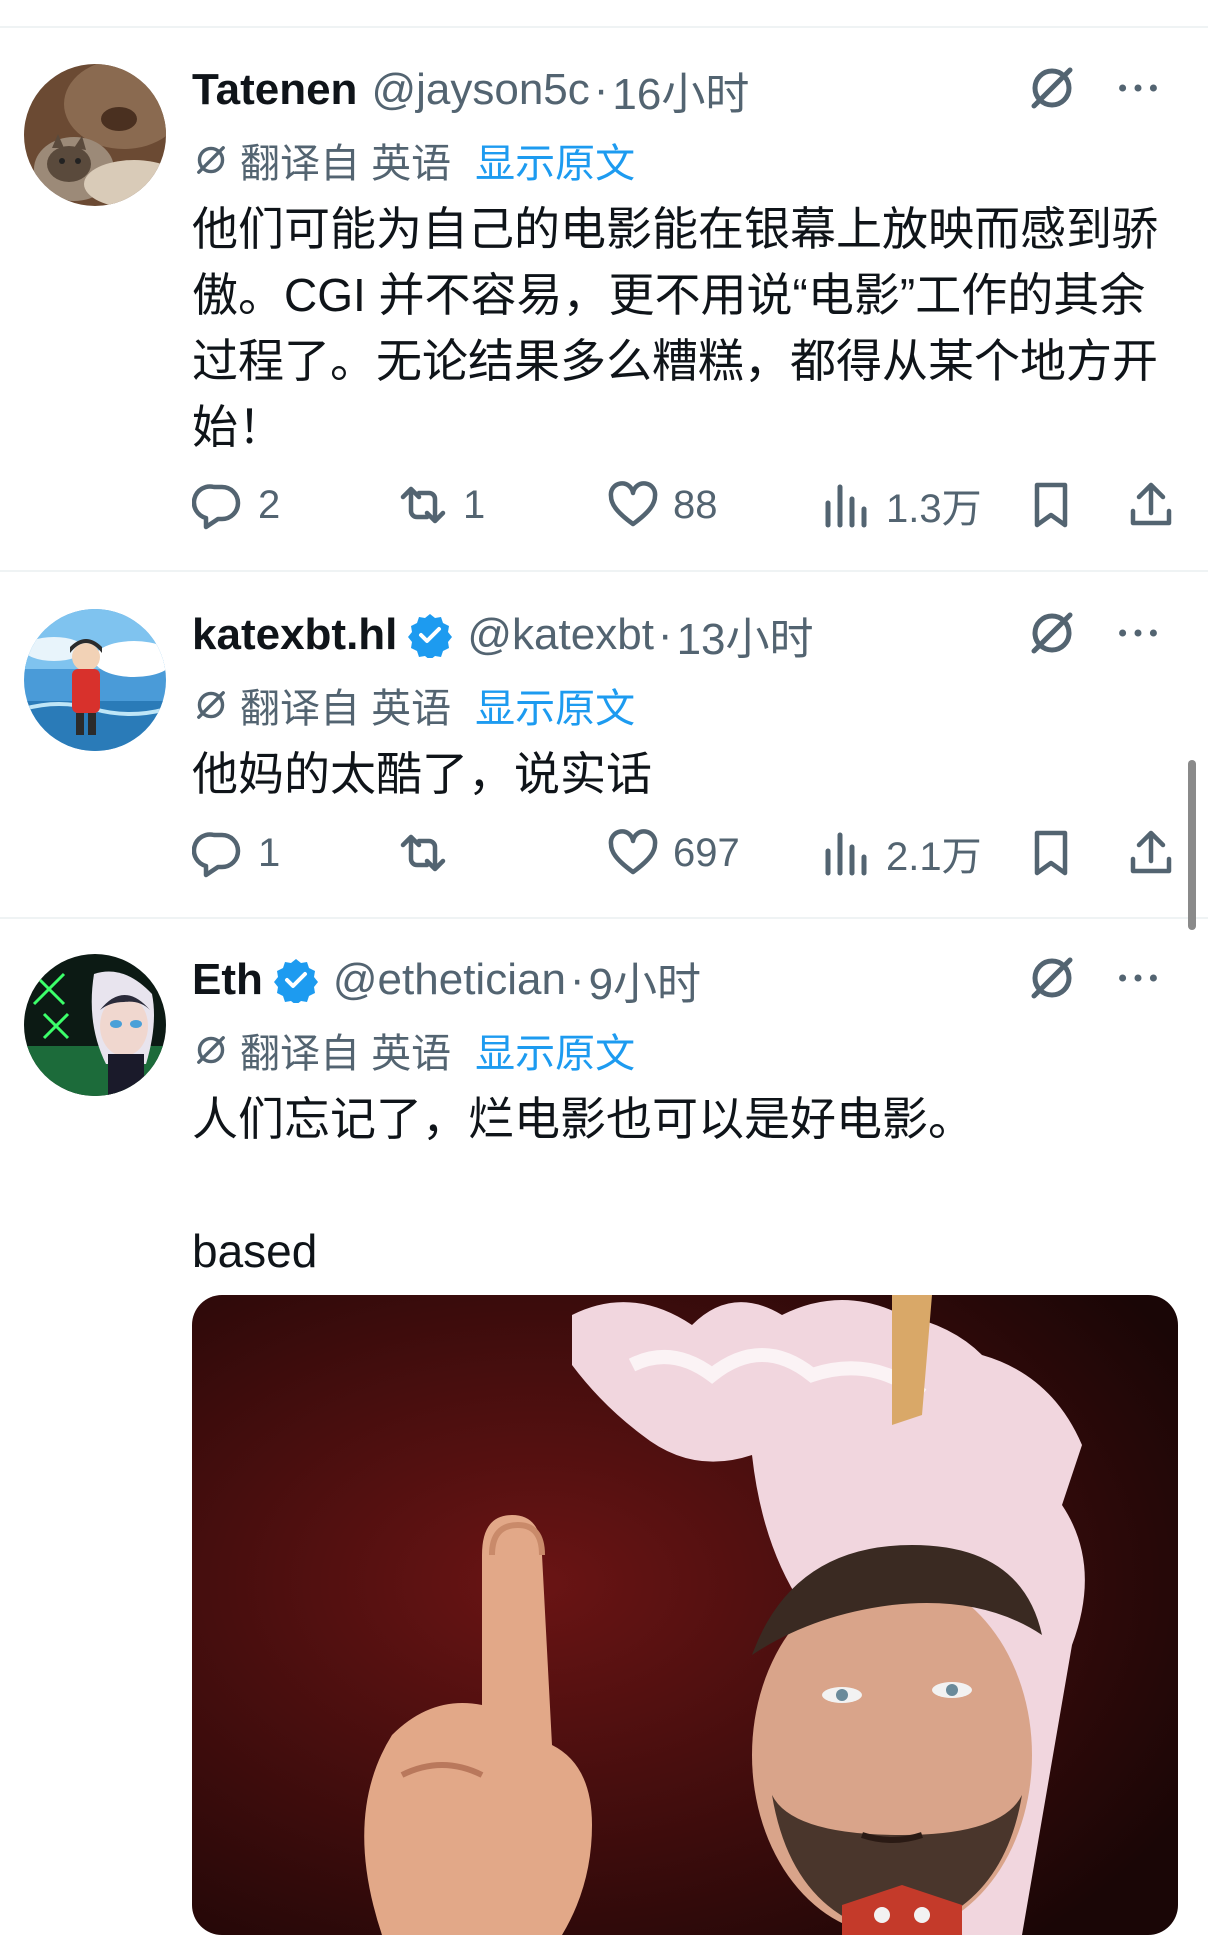 This screenshot has width=1208, height=1940. I want to click on like-count: 88, so click(695, 504).